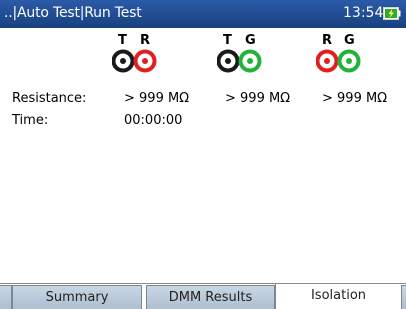  I want to click on resistance-value-r-g: > 999 MΩ, so click(355, 98).